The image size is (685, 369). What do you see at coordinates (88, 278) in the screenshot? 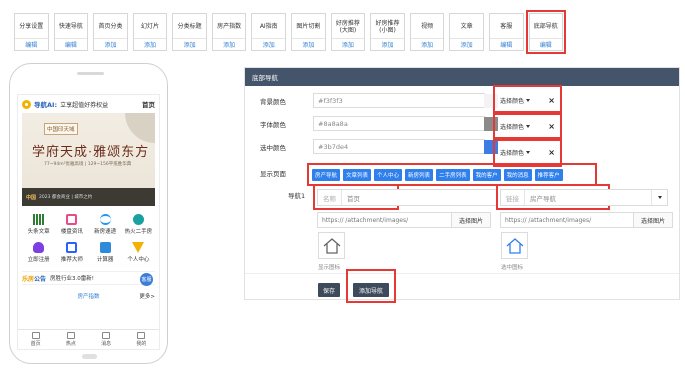
I see `notice-bar: 乐房公告 房胜行业3.0雷新! 客服` at bounding box center [88, 278].